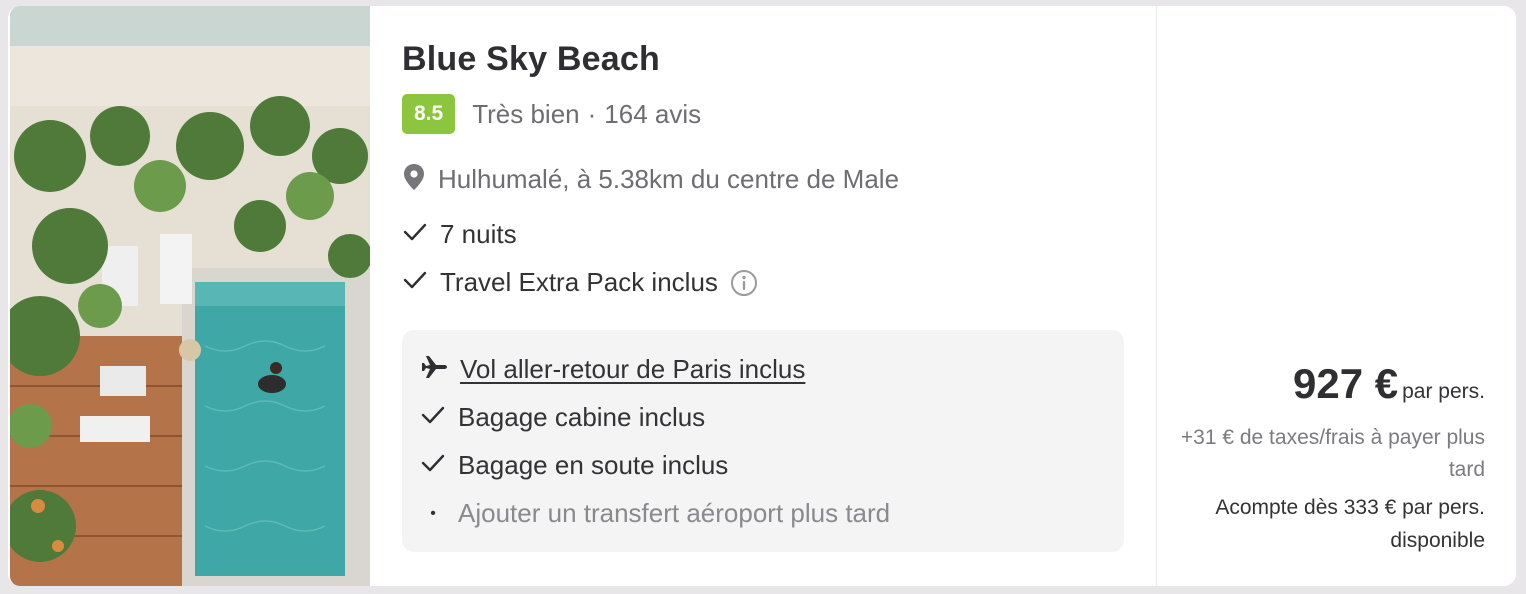 Image resolution: width=1526 pixels, height=594 pixels. I want to click on feature-travel-pack: Travel Extra Pack inclus, so click(580, 282).